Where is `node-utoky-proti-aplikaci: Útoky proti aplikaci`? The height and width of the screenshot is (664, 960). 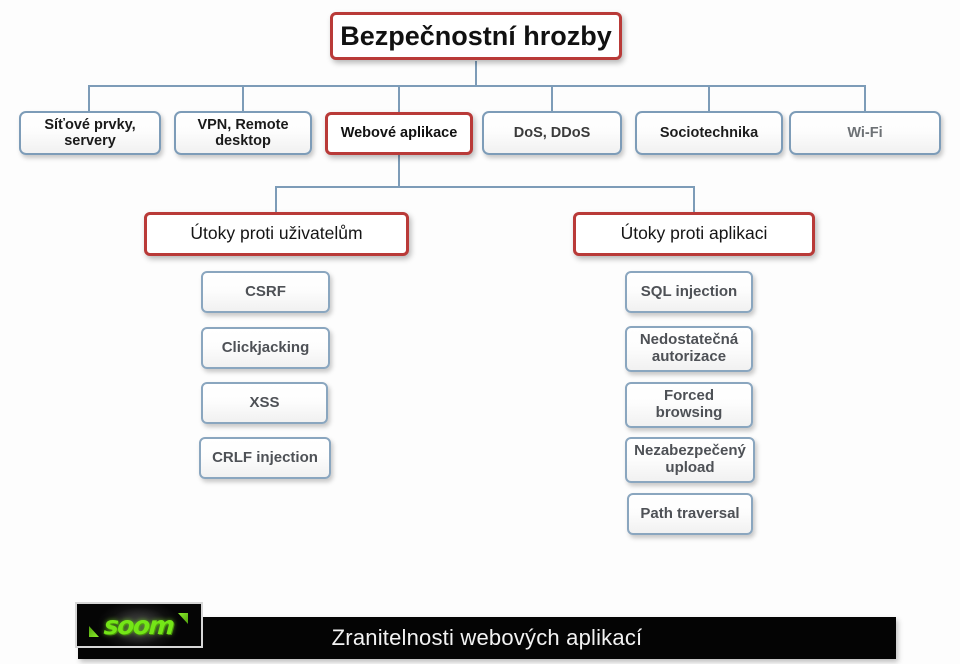 node-utoky-proti-aplikaci: Útoky proti aplikaci is located at coordinates (694, 234).